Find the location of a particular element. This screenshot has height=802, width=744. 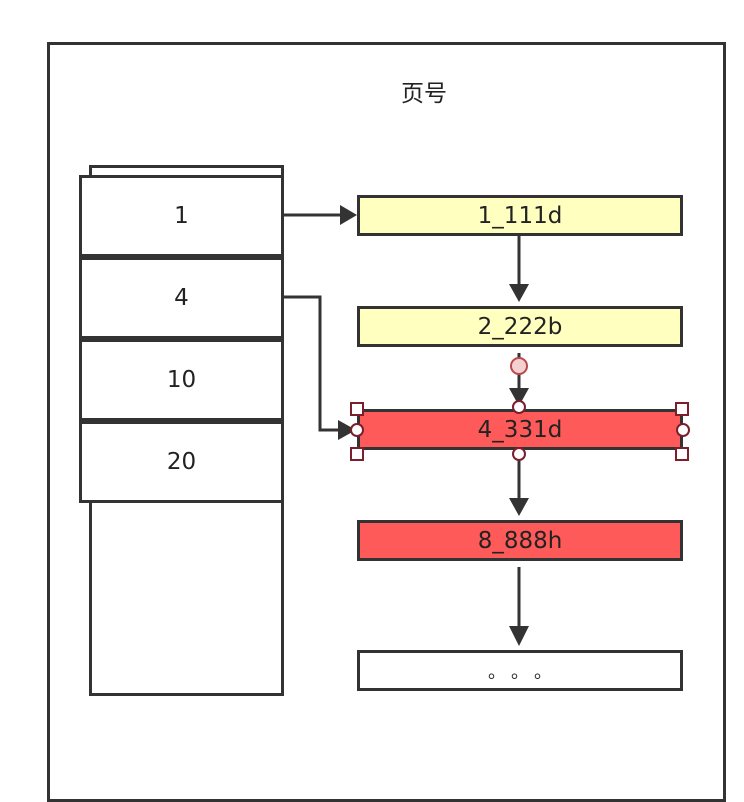

node-label: 4_331d is located at coordinates (520, 429).